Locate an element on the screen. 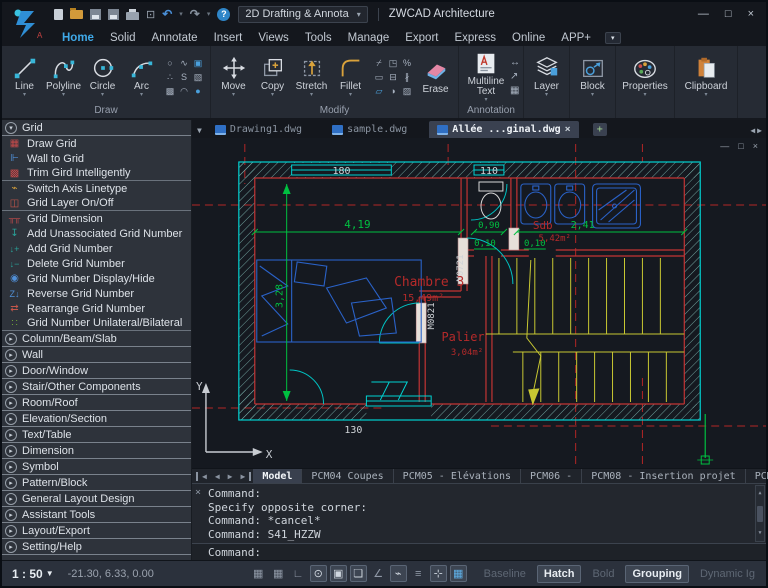 The width and height of the screenshot is (768, 588). panel-label-layer is located at coordinates (546, 111).